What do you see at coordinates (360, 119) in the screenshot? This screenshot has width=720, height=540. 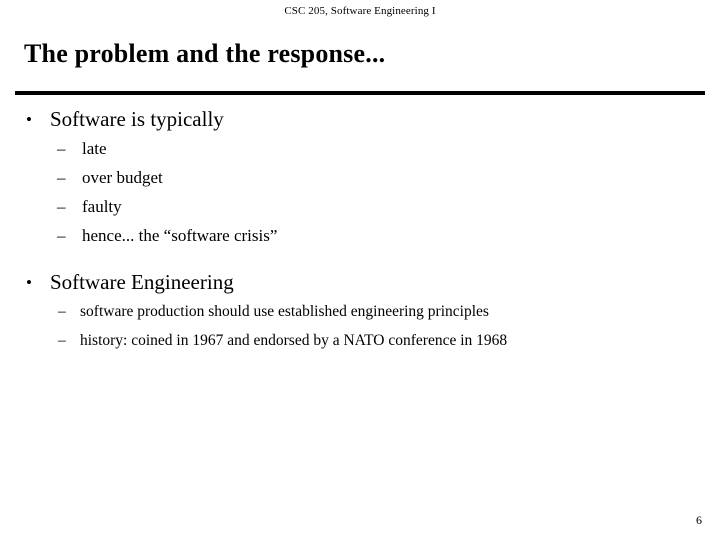 I see `bullet-item-level1: • Software is typically` at bounding box center [360, 119].